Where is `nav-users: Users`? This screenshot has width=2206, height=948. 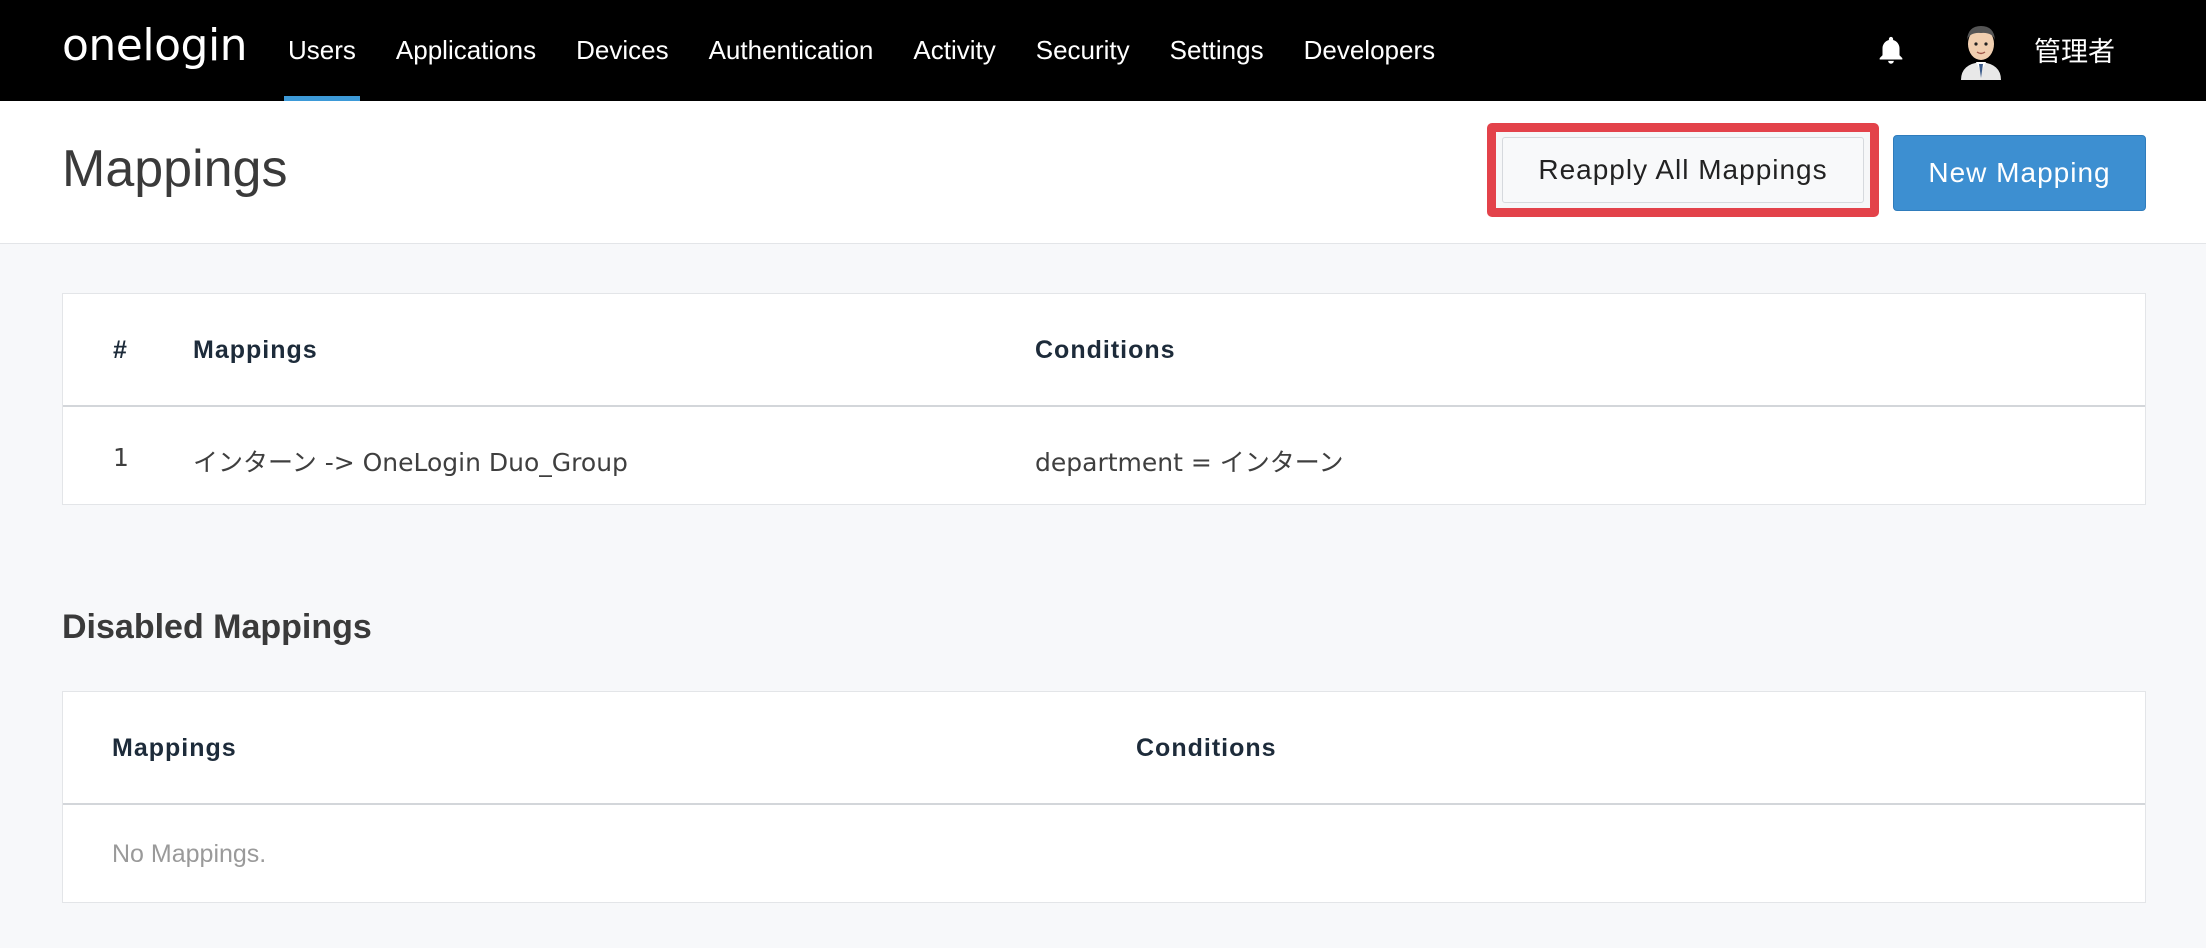 nav-users: Users is located at coordinates (322, 50).